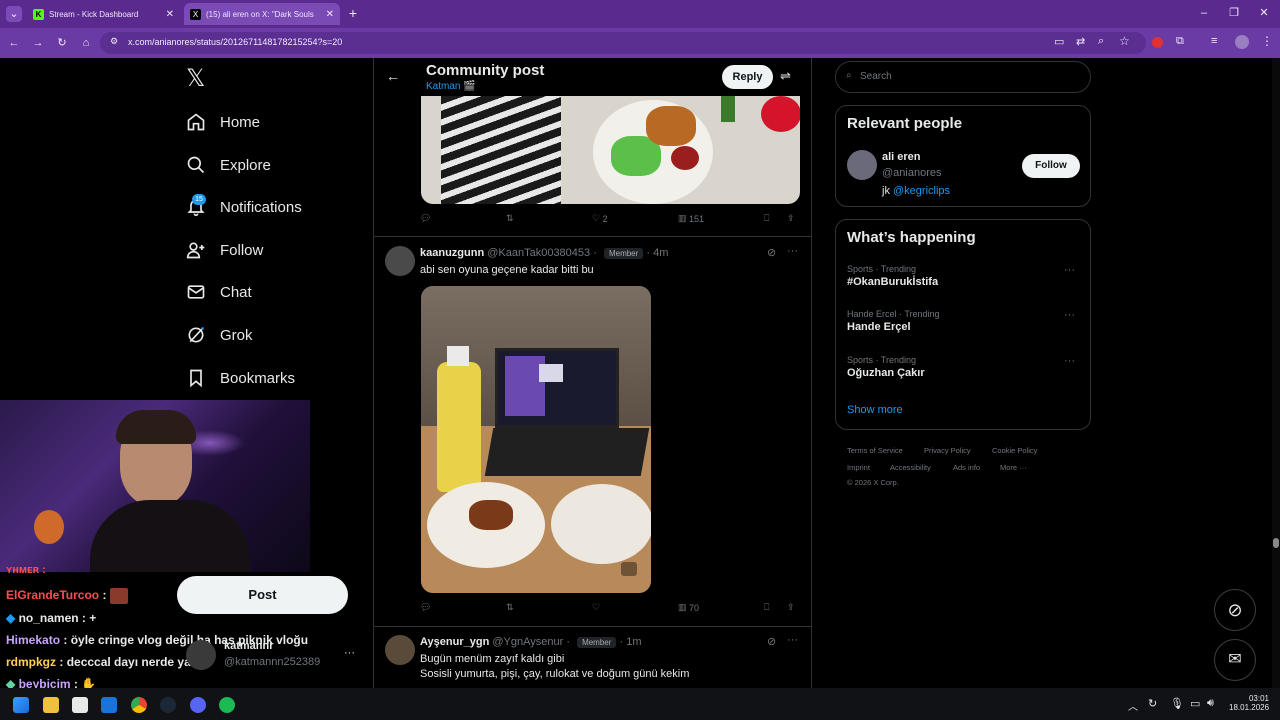 Image resolution: width=1280 pixels, height=720 pixels. Describe the element at coordinates (596, 607) in the screenshot. I see `like-icon: ♡` at that location.